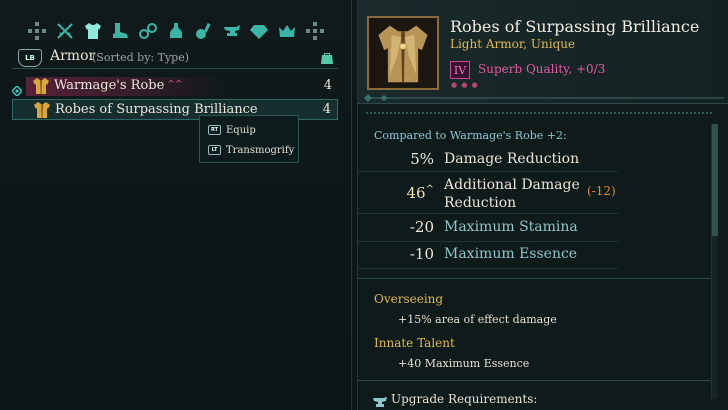 The width and height of the screenshot is (728, 410). I want to click on stat-value: -10, so click(421, 254).